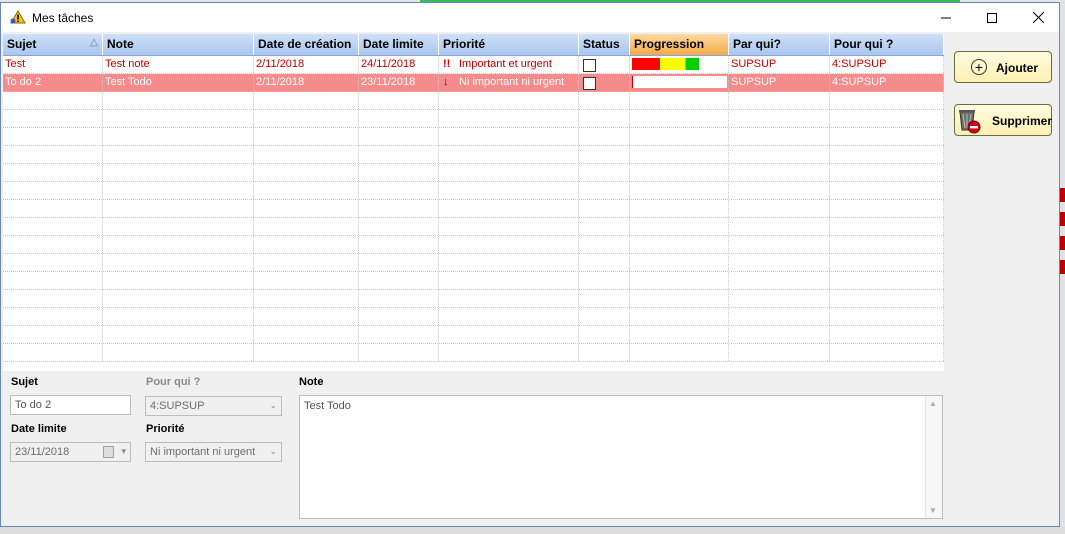 Image resolution: width=1065 pixels, height=534 pixels. Describe the element at coordinates (946, 17) in the screenshot. I see `minimize-button` at that location.